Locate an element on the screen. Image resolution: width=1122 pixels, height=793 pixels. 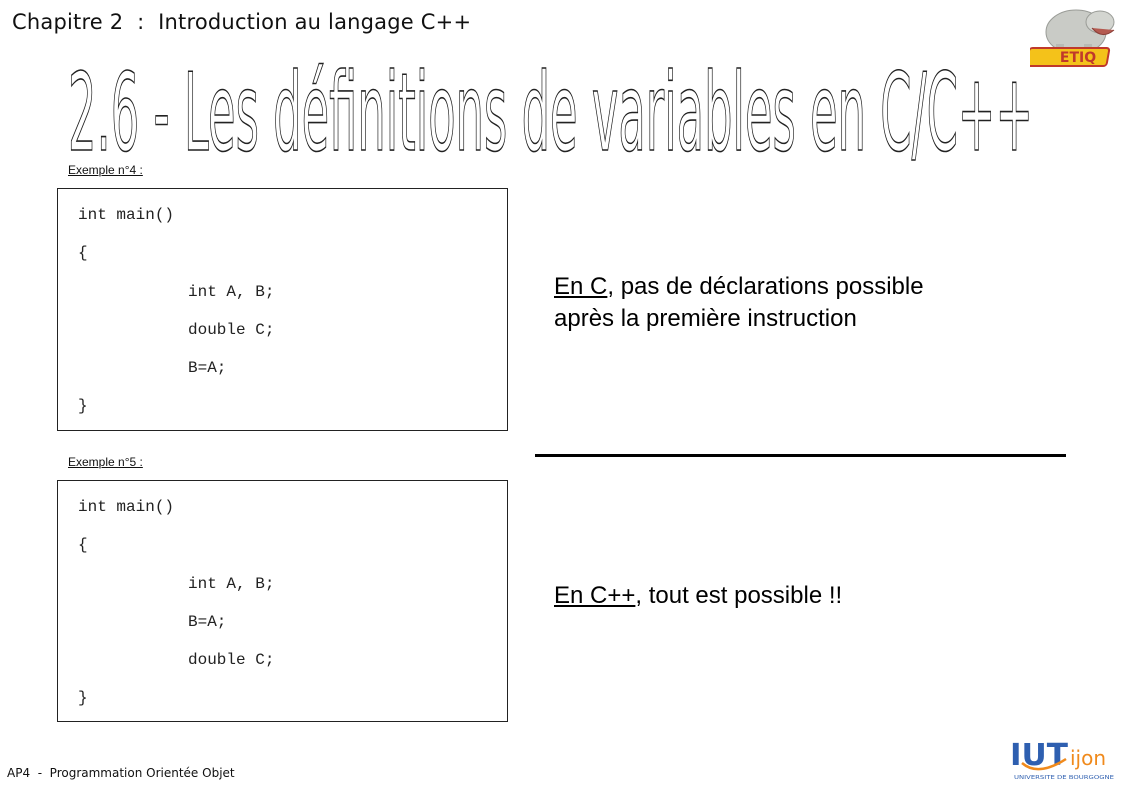
note-c-emphasis: En C is located at coordinates (581, 286).